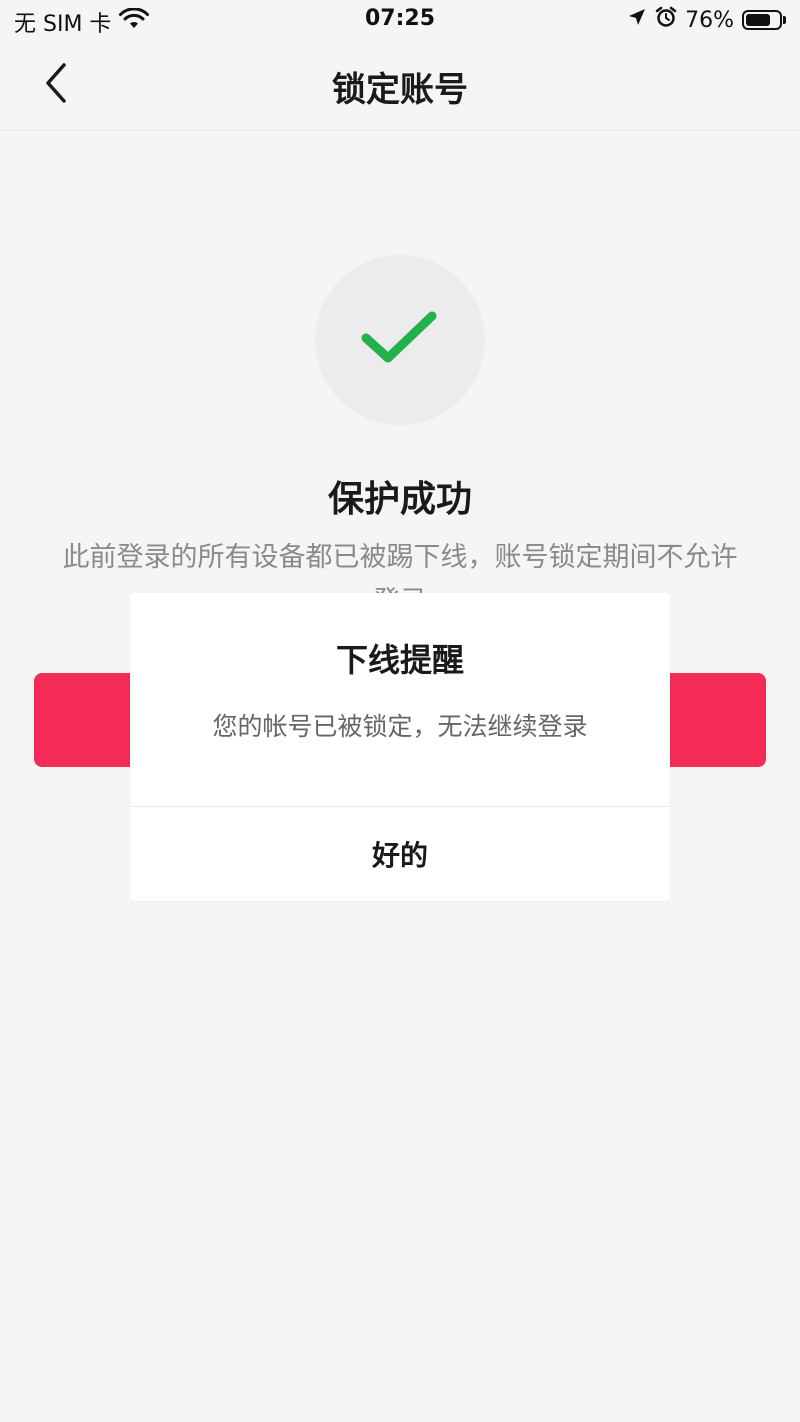 This screenshot has width=800, height=1422. Describe the element at coordinates (399, 499) in the screenshot. I see `success-title: 保护成功` at that location.